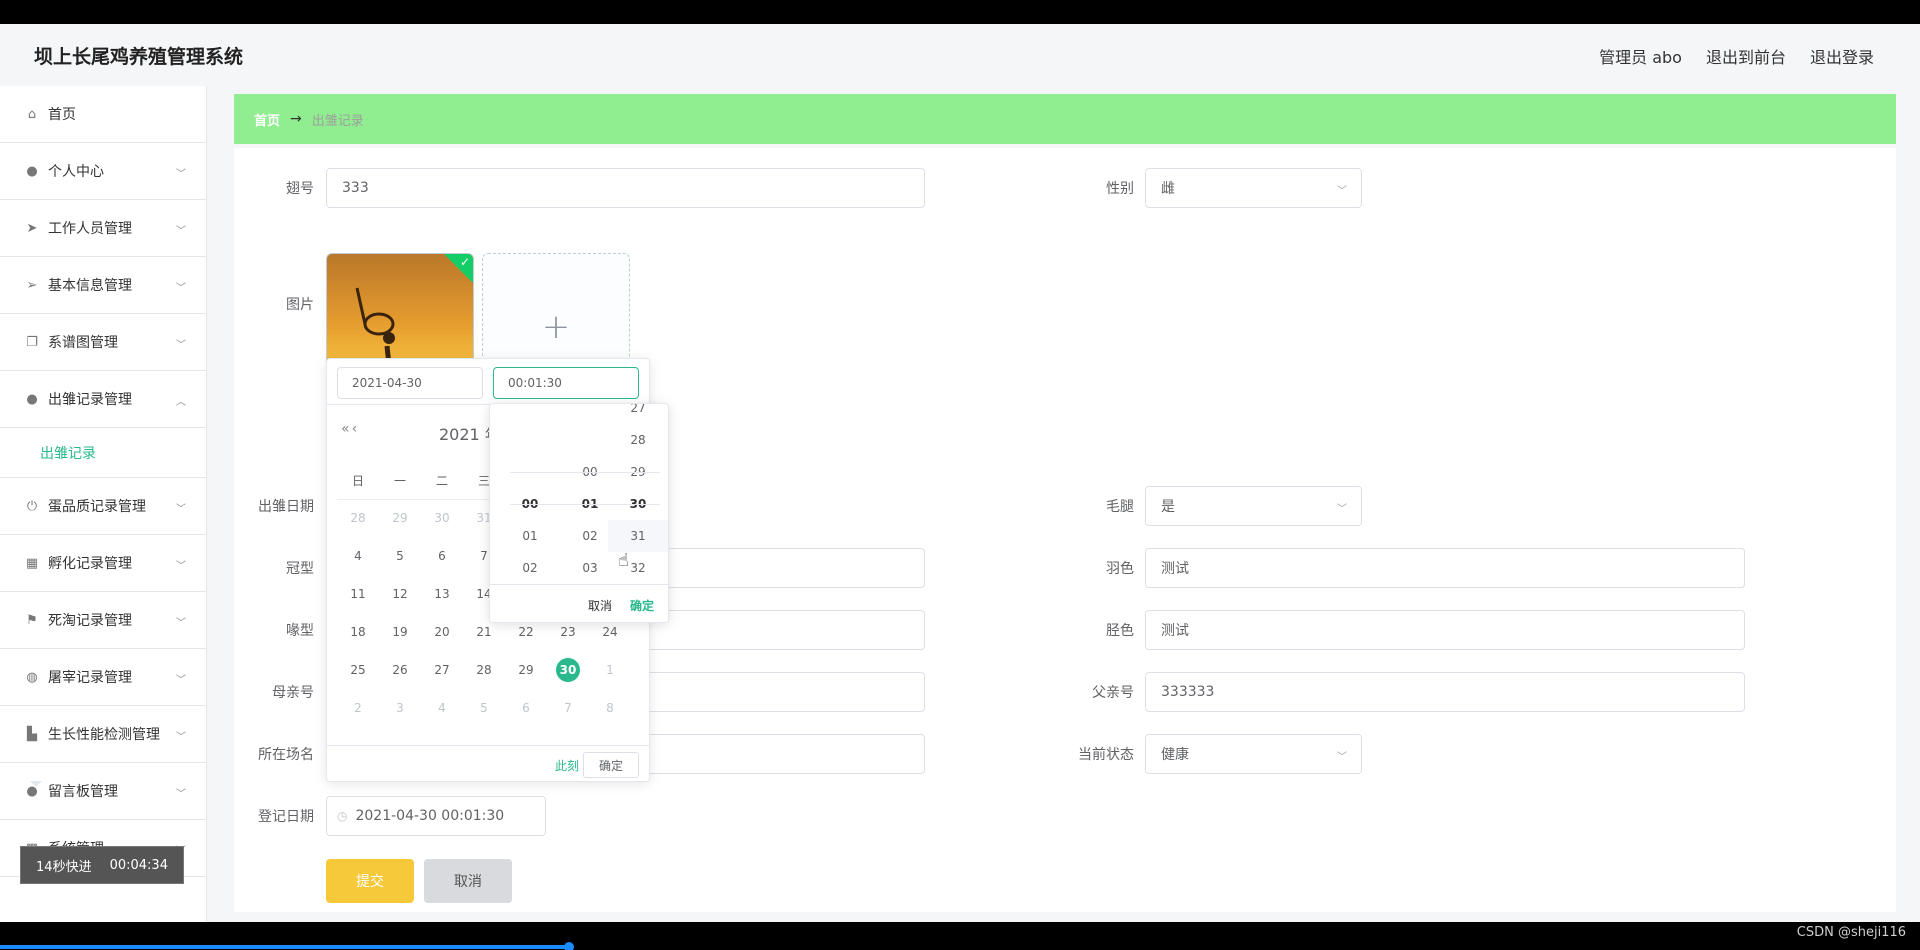 This screenshot has height=950, width=1920. I want to click on calendar-day: 12, so click(400, 594).